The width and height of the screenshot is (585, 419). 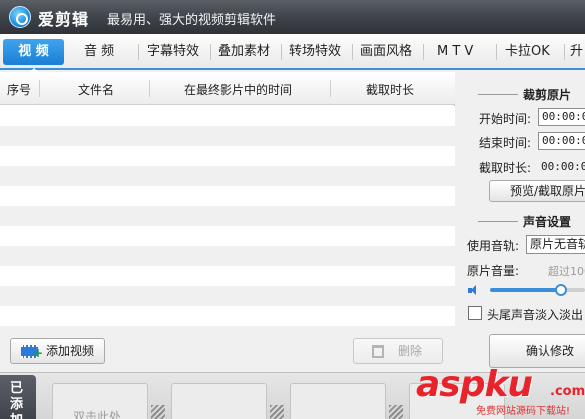 What do you see at coordinates (192, 20) in the screenshot?
I see `app-slogan: 最易用、强大的视频剪辑软件` at bounding box center [192, 20].